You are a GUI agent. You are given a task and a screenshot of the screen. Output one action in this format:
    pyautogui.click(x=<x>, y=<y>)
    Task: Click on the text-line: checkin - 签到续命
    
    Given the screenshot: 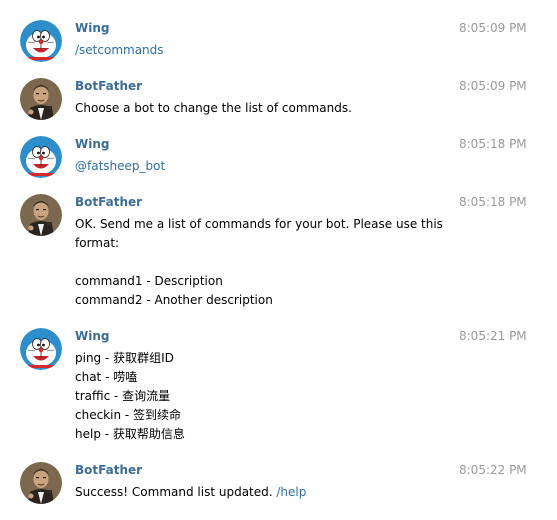 What is the action you would take?
    pyautogui.click(x=260, y=416)
    